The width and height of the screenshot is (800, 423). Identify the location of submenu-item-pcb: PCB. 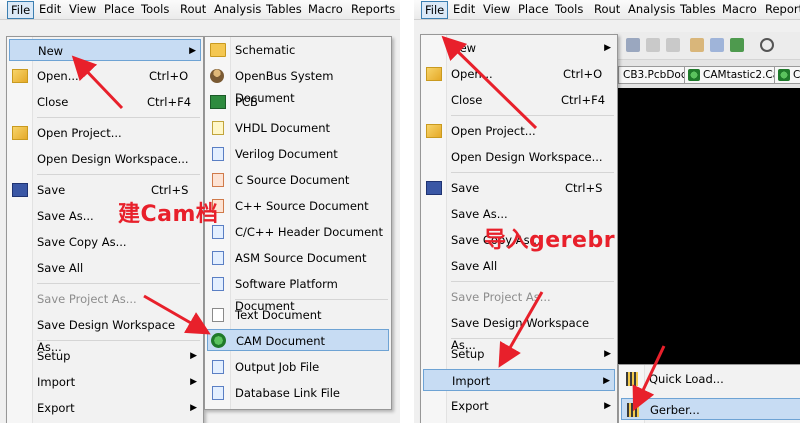
(298, 102).